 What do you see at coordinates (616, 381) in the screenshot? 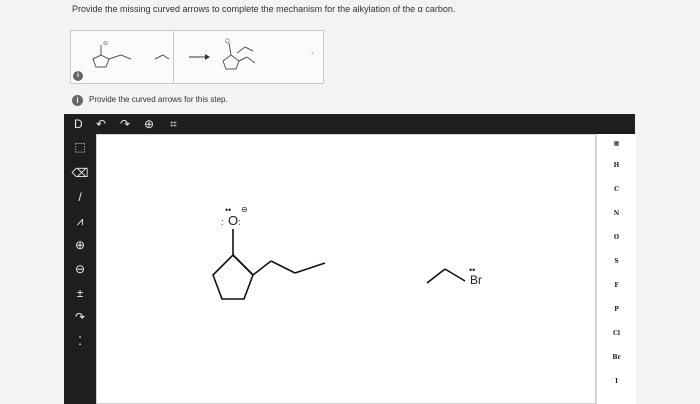
I see `element-i-button: I` at bounding box center [616, 381].